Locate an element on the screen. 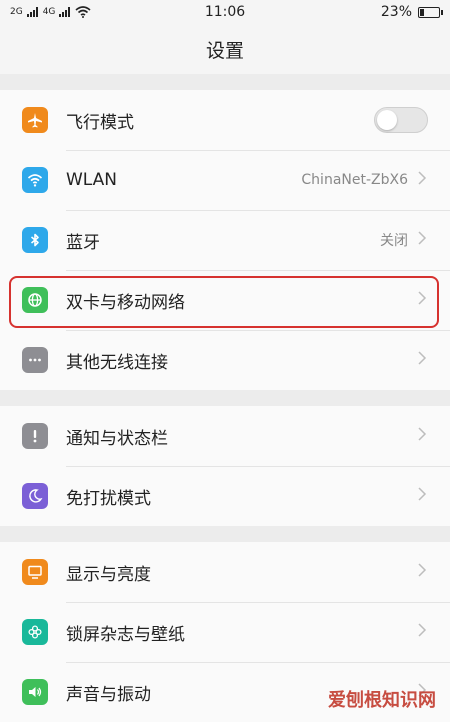 The width and height of the screenshot is (450, 722). speaker-icon is located at coordinates (35, 692).